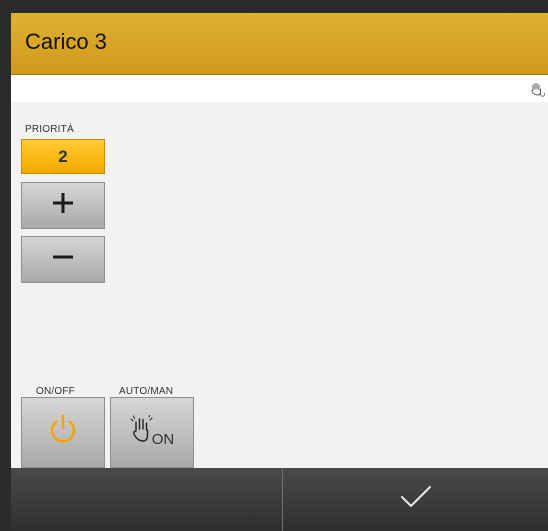 The height and width of the screenshot is (531, 548). I want to click on onoff-label: ON/OFF, so click(55, 391).